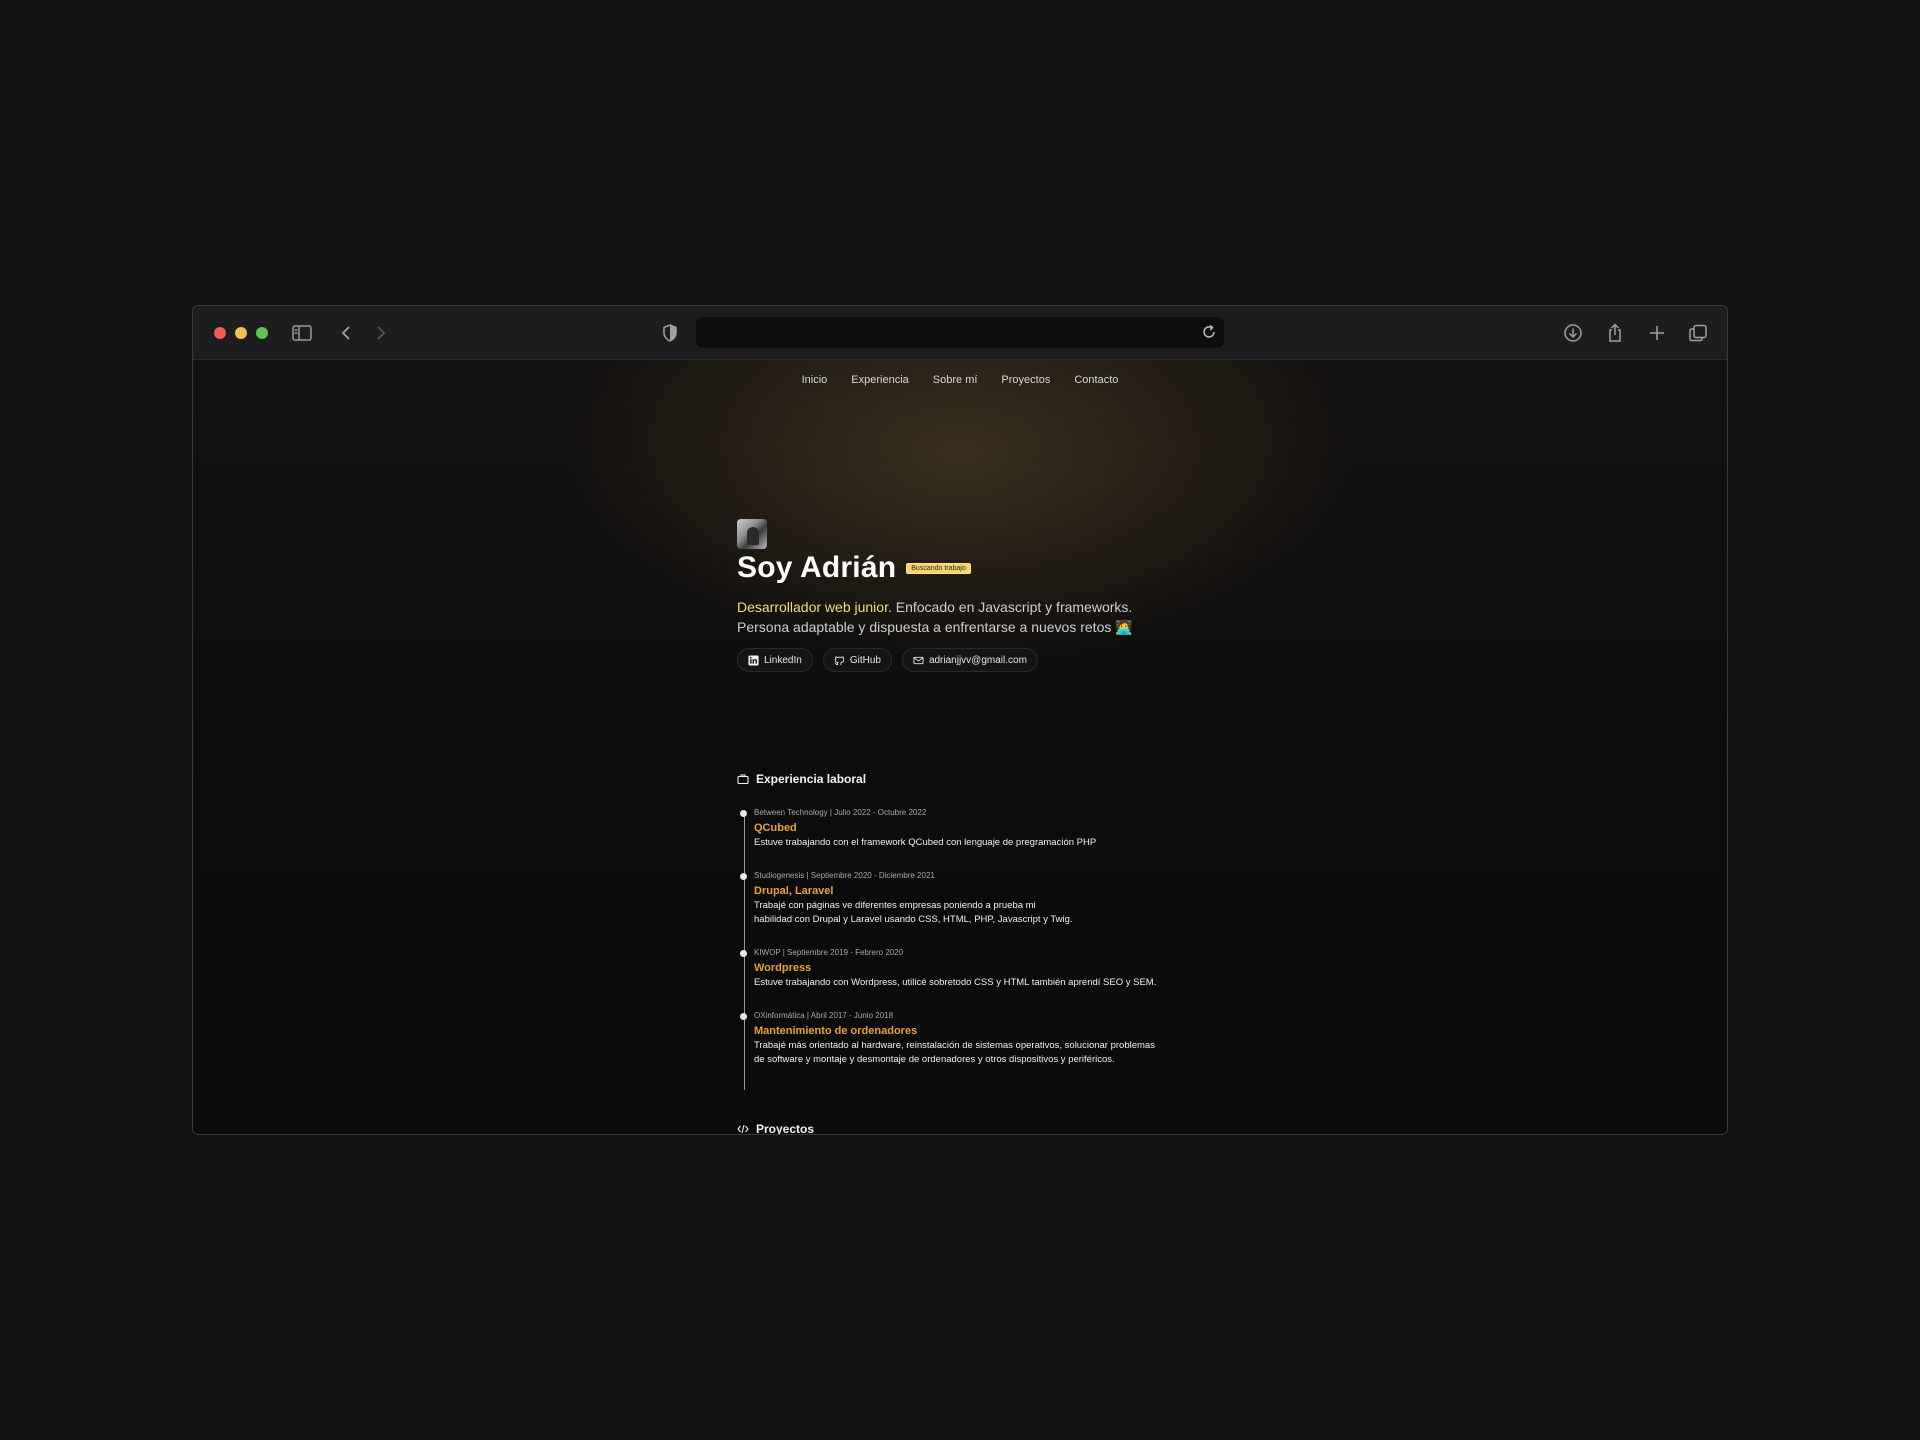  What do you see at coordinates (879, 380) in the screenshot?
I see `nav-item-experiencia: Experiencia` at bounding box center [879, 380].